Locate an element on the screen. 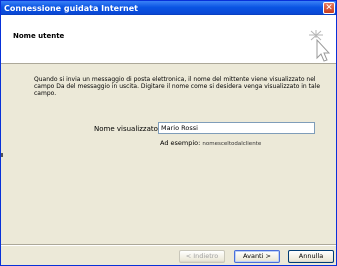  button-divider is located at coordinates (168, 245).